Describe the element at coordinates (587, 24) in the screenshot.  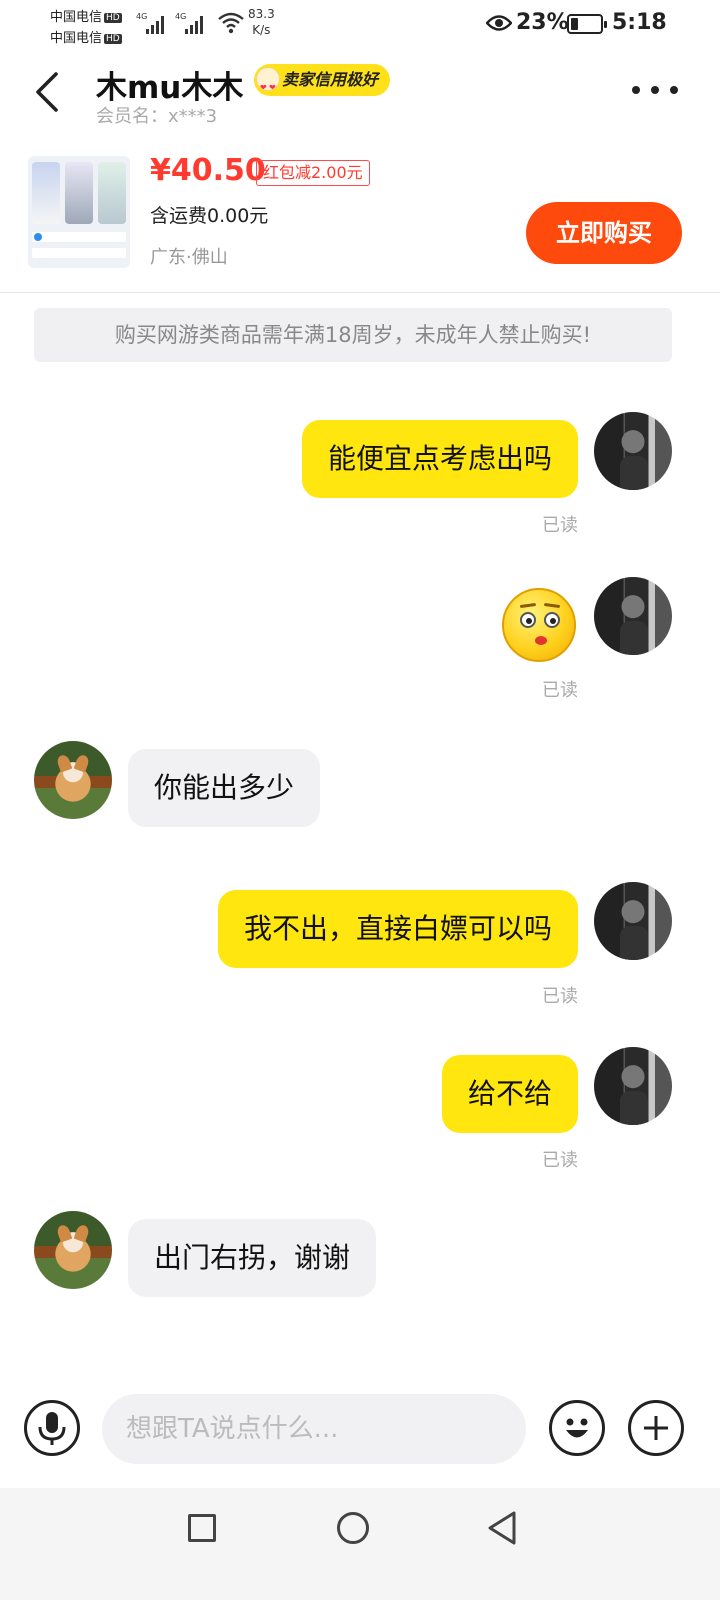
I see `battery-icon` at that location.